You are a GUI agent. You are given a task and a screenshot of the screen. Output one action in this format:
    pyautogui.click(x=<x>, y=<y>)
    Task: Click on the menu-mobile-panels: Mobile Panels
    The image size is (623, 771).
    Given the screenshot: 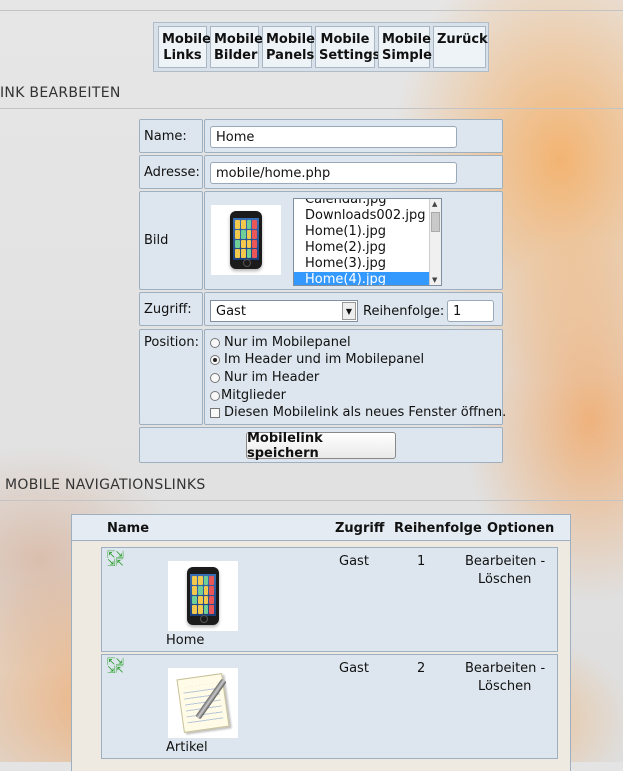 What is the action you would take?
    pyautogui.click(x=288, y=47)
    